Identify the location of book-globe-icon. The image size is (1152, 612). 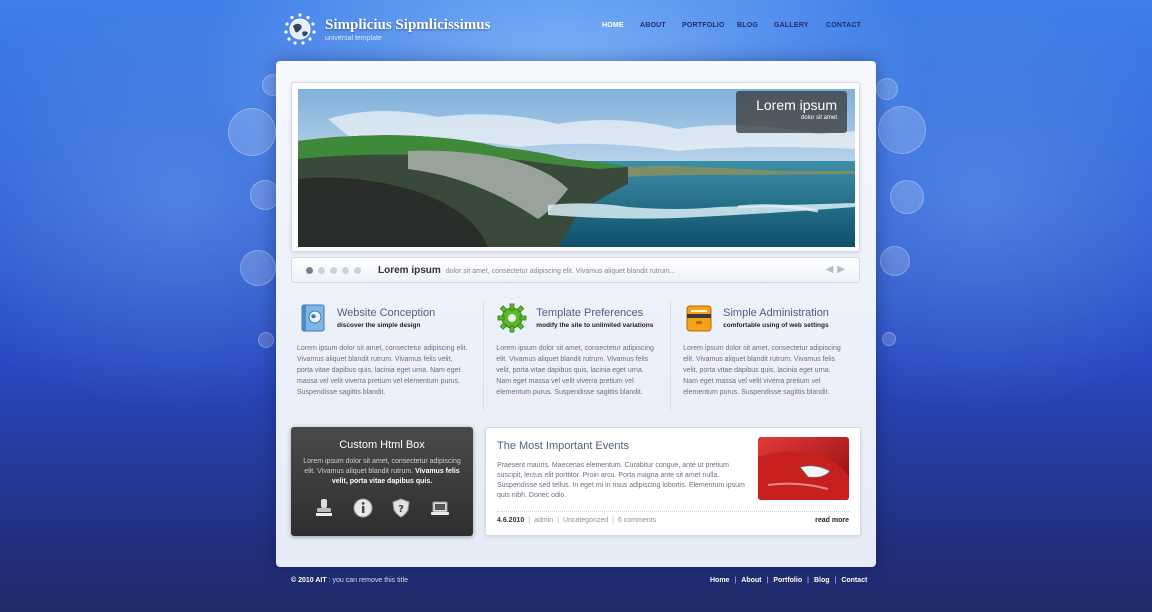
(313, 318).